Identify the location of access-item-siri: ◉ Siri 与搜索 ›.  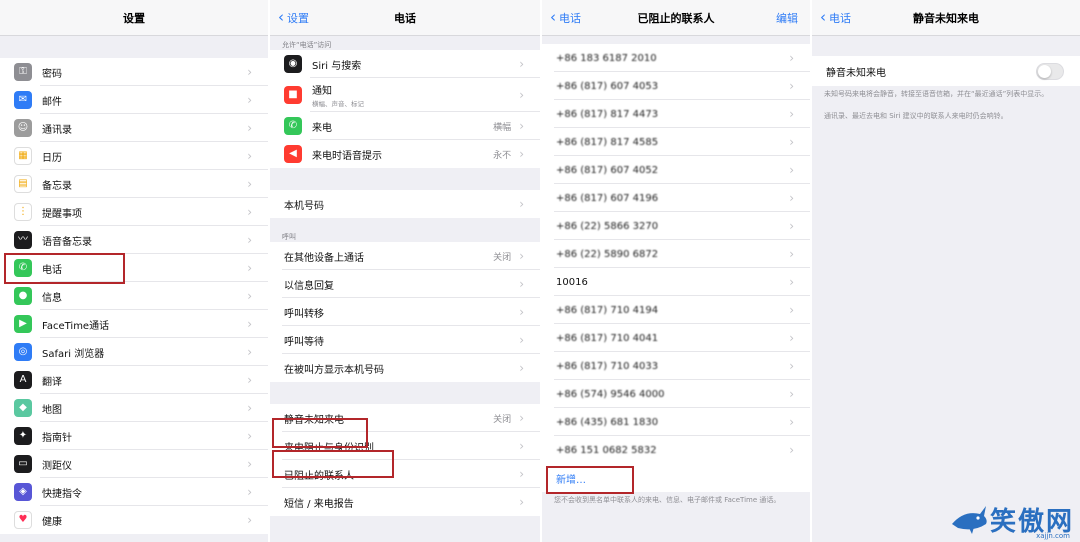
(405, 64).